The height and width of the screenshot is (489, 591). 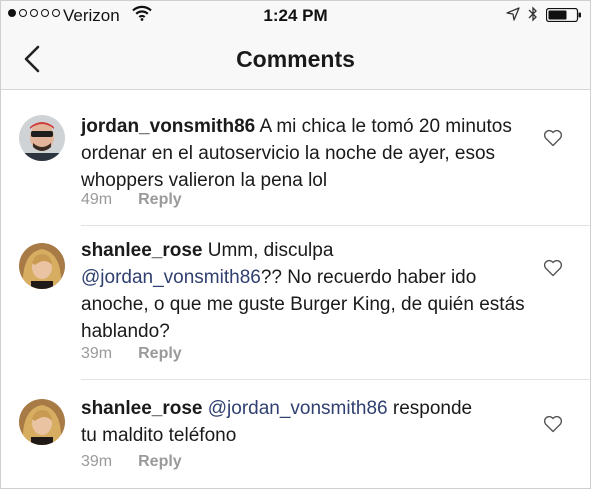 I want to click on comment-meta: 49m Reply, so click(x=131, y=200).